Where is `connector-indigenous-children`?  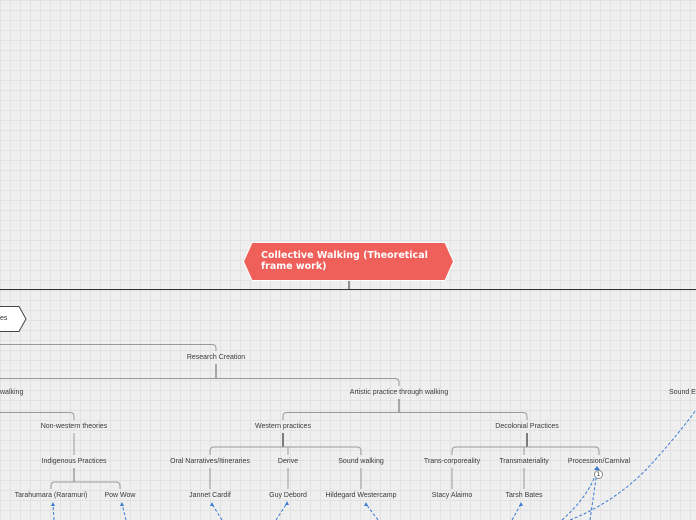 connector-indigenous-children is located at coordinates (85, 485).